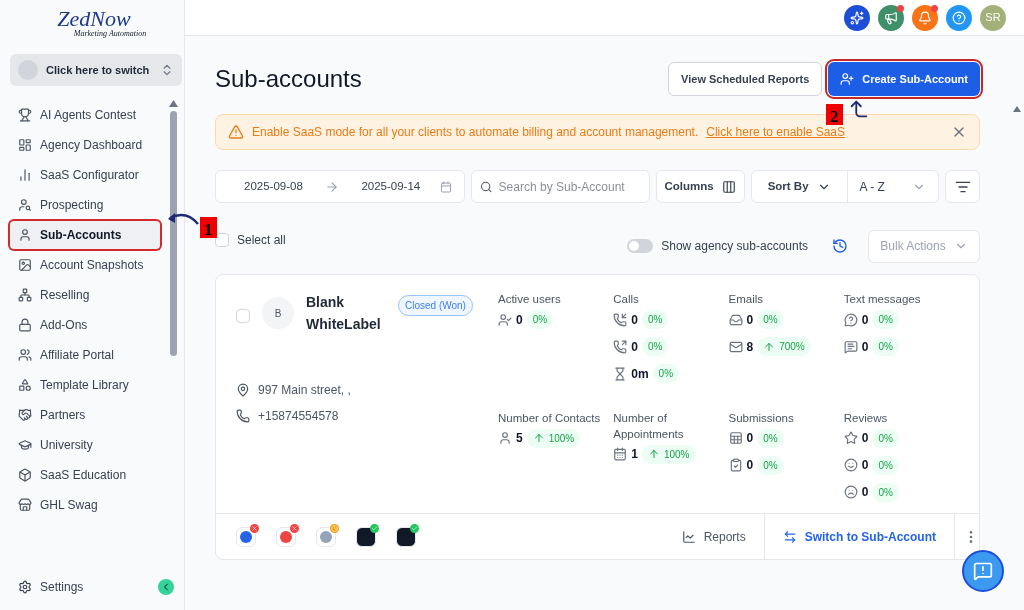 This screenshot has width=1024, height=610. What do you see at coordinates (278, 313) in the screenshot?
I see `account-avatar: B` at bounding box center [278, 313].